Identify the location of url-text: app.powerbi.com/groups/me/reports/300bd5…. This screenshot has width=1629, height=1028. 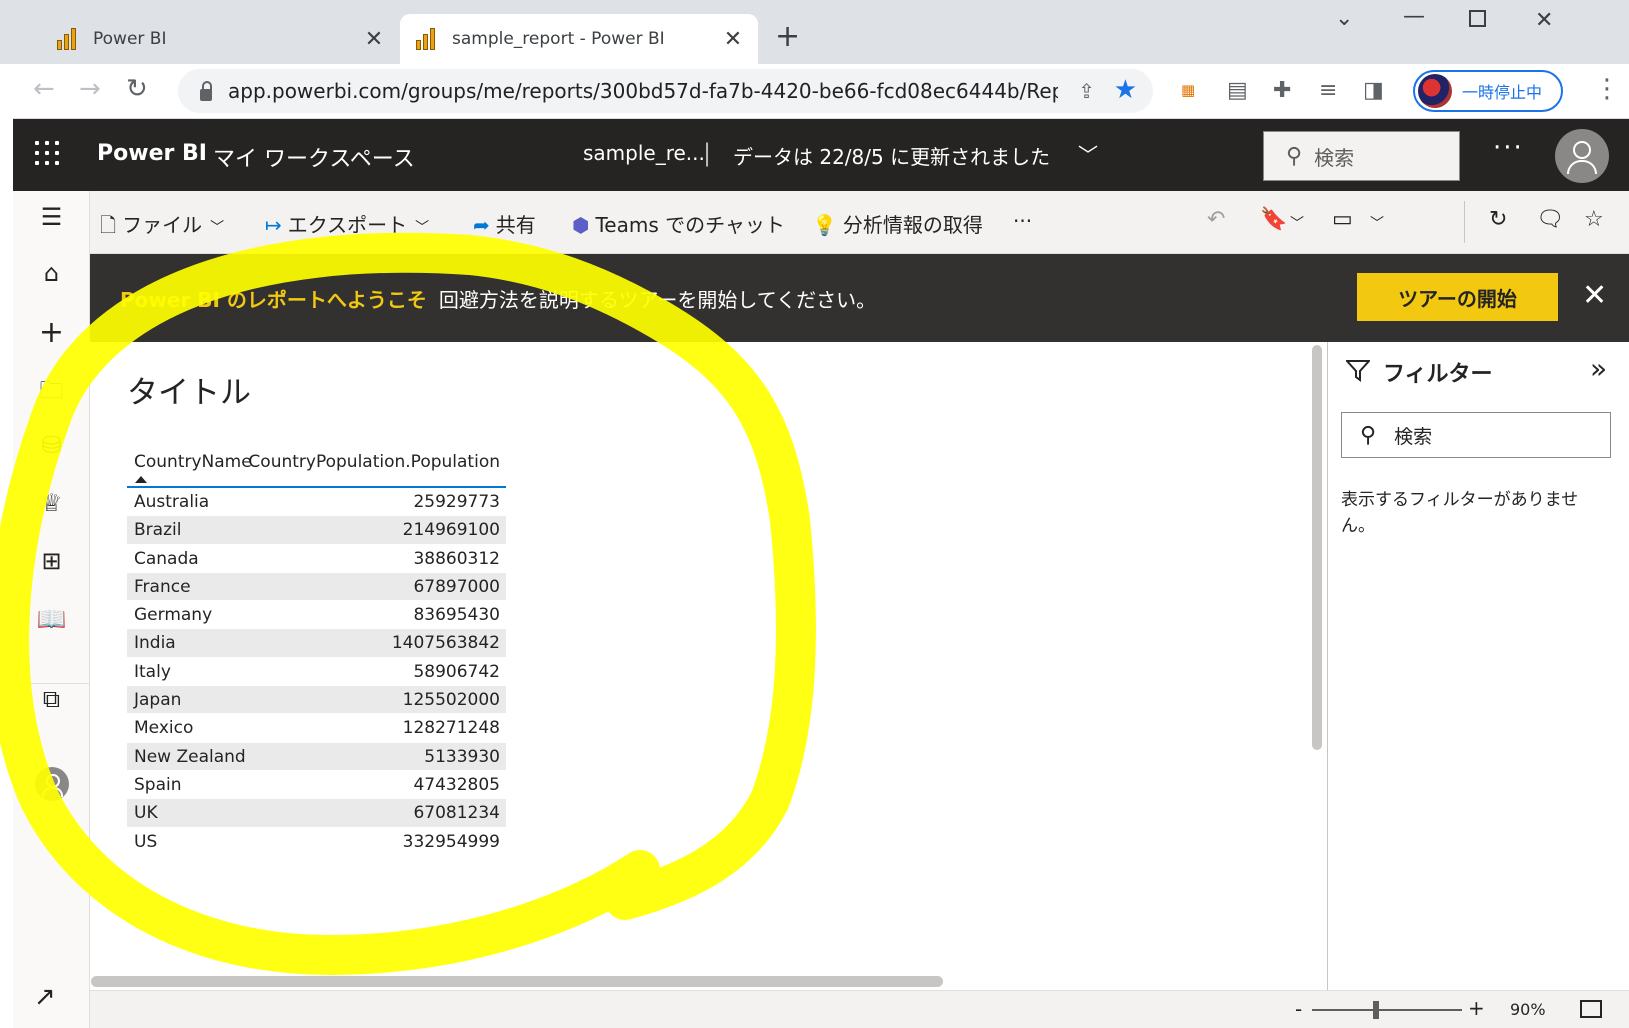
(643, 91).